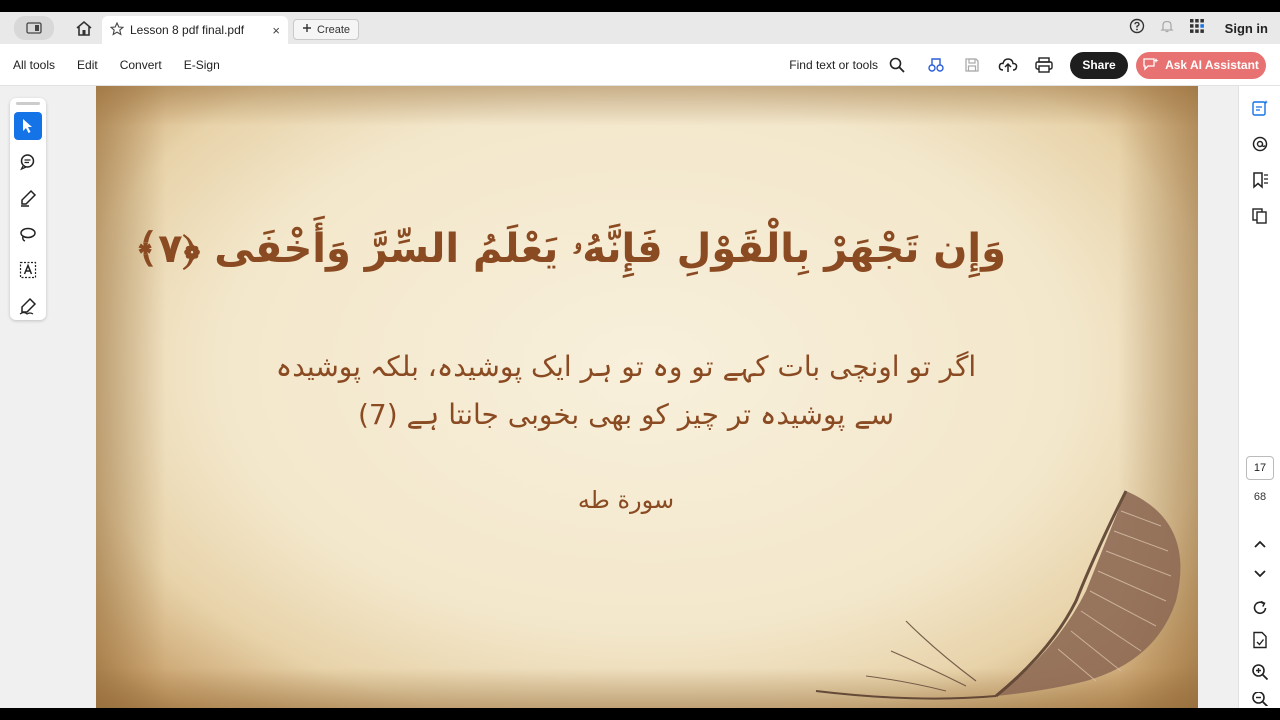  What do you see at coordinates (84, 28) in the screenshot?
I see `home-icon` at bounding box center [84, 28].